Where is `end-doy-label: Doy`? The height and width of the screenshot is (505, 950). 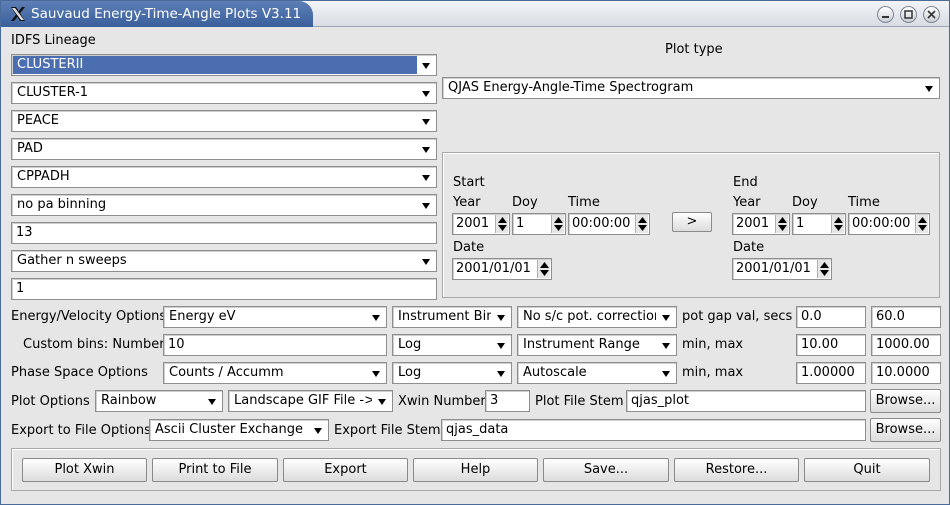
end-doy-label: Doy is located at coordinates (805, 202).